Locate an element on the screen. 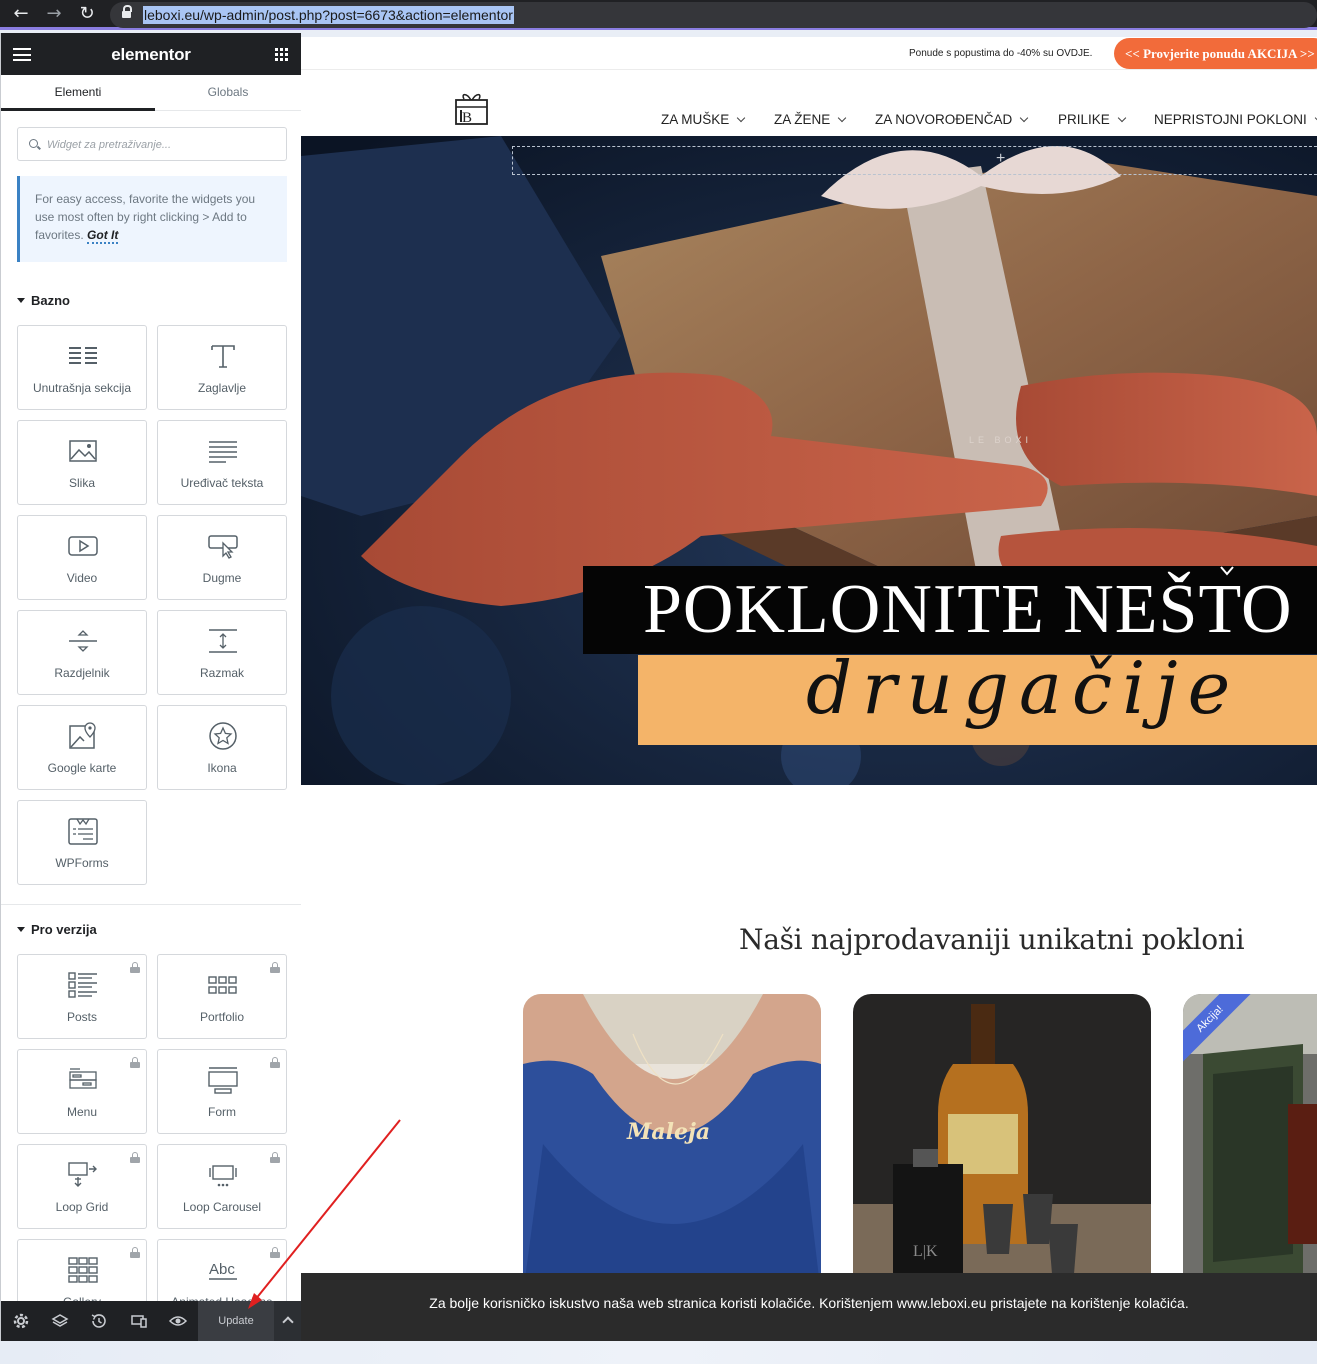 This screenshot has width=1317, height=1364. widget-wpforms: WPForms is located at coordinates (82, 842).